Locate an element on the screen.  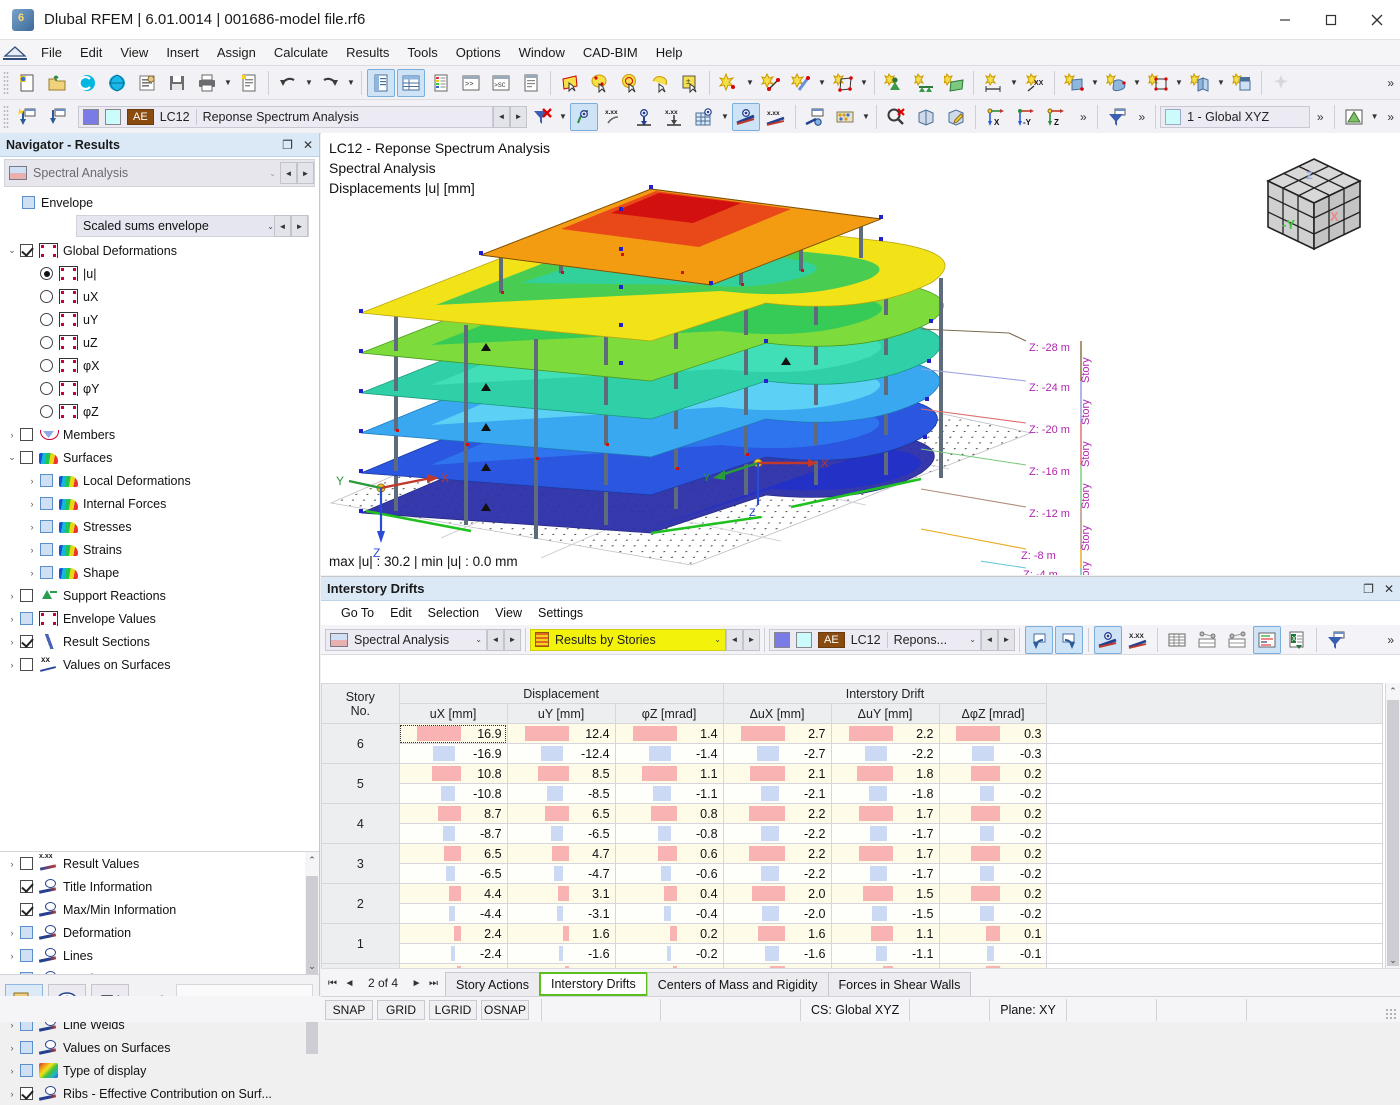
cell-value: -1.7 is located at coordinates (885, 833).